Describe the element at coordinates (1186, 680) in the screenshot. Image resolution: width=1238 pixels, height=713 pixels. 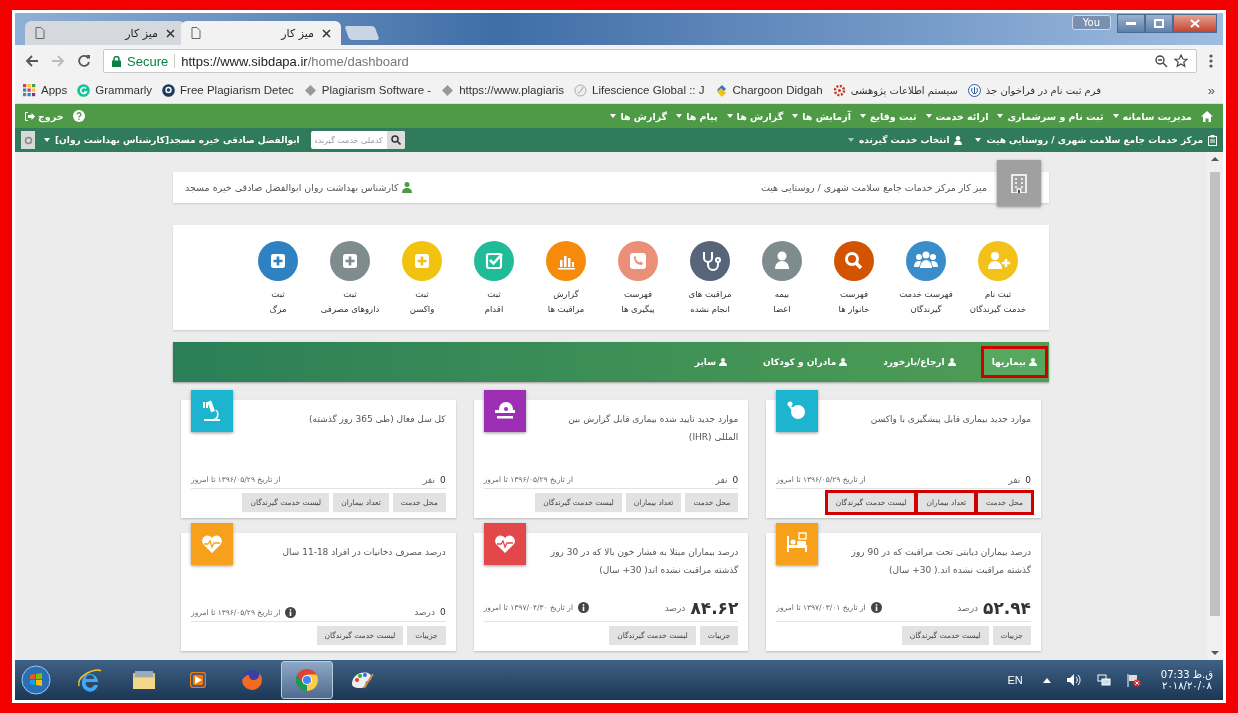
I see `clock: 07:33 ق.ظ ۲۰۱۸/۲۰/۰۸` at that location.